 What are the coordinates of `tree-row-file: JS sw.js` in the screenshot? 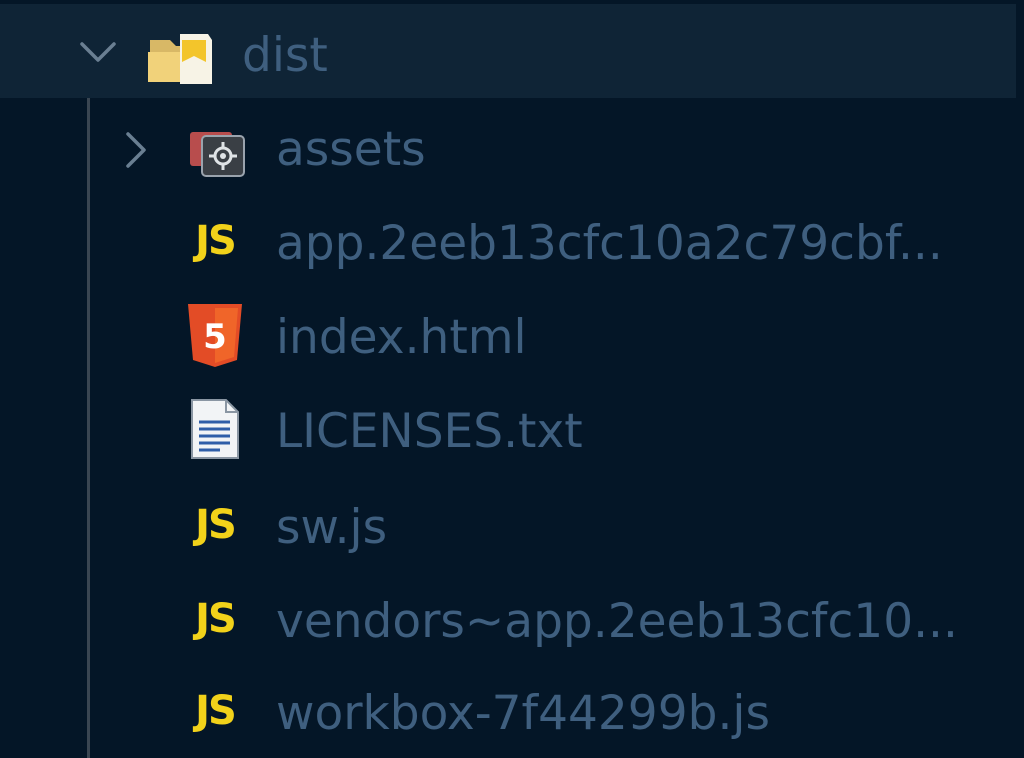 It's located at (508, 525).